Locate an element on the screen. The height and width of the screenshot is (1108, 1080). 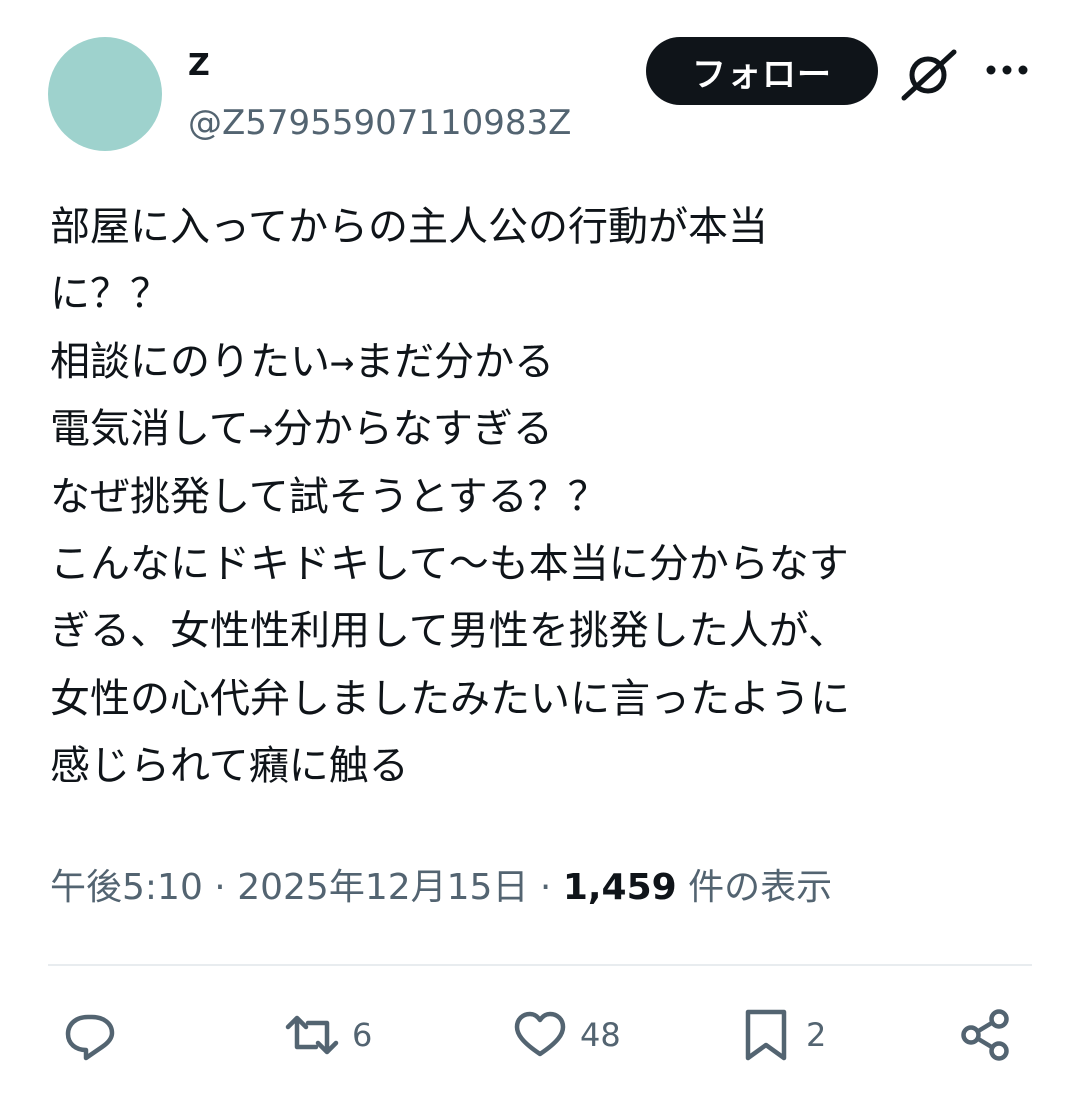
user-handle: @Z57955907110983Z is located at coordinates (379, 123).